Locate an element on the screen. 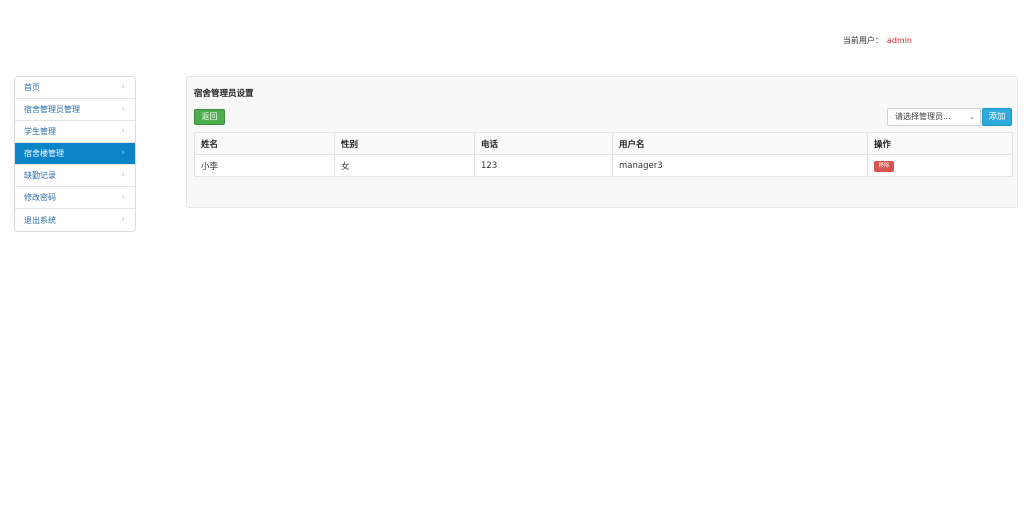 This screenshot has height=511, width=1024. sidebar-item-dorm-manager: 宿舍管理员管理 › is located at coordinates (75, 110).